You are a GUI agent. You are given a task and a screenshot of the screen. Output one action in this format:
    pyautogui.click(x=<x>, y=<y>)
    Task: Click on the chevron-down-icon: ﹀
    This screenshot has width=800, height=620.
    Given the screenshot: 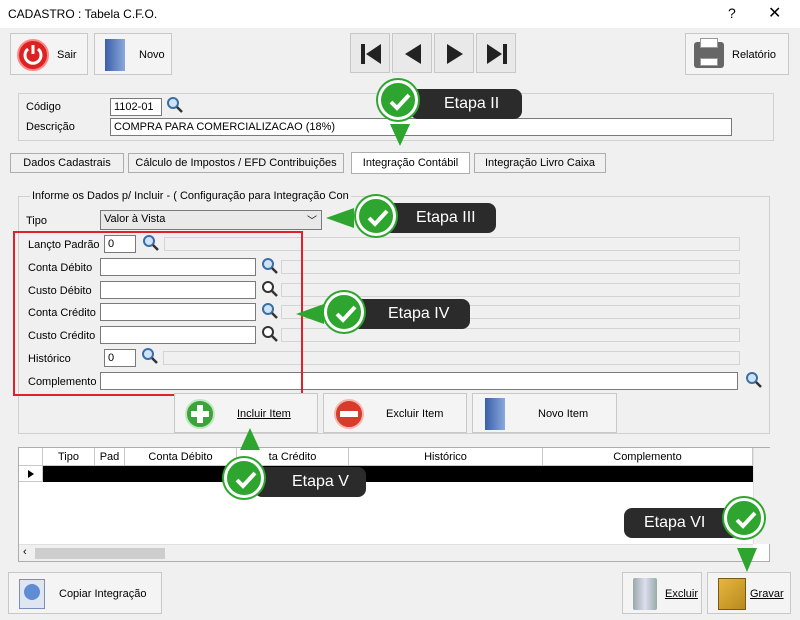 What is the action you would take?
    pyautogui.click(x=312, y=221)
    